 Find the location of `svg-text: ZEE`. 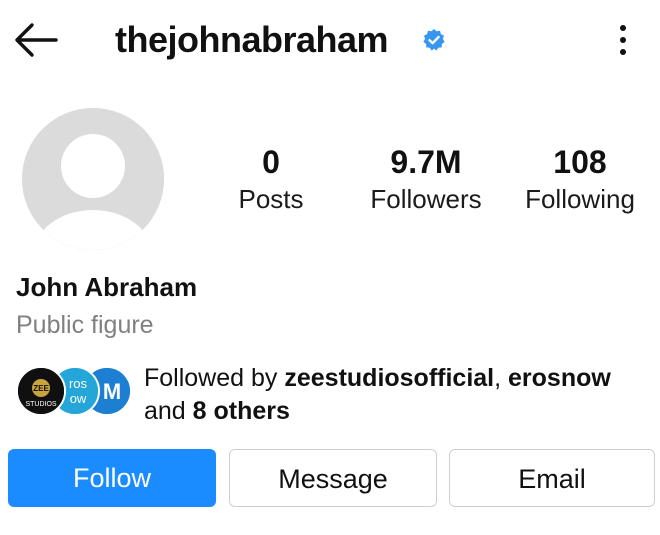

svg-text: ZEE is located at coordinates (41, 388).